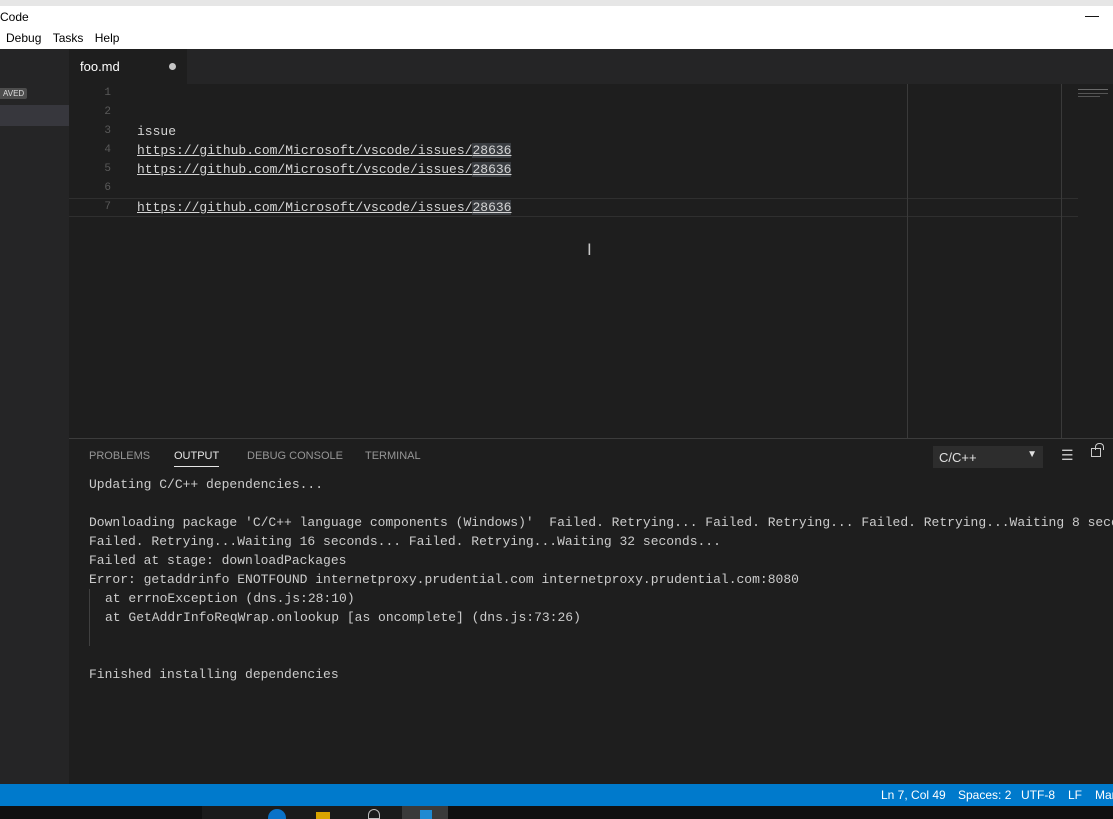 The width and height of the screenshot is (1113, 819). Describe the element at coordinates (374, 814) in the screenshot. I see `app-icon` at that location.